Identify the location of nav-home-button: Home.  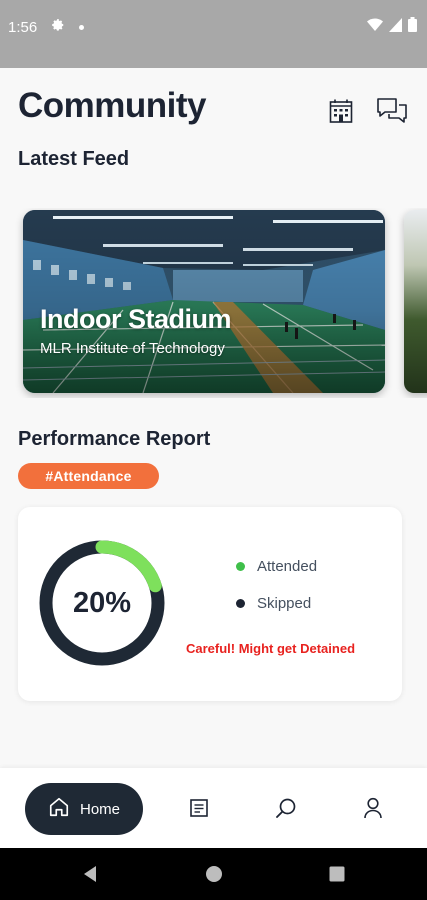
(84, 809).